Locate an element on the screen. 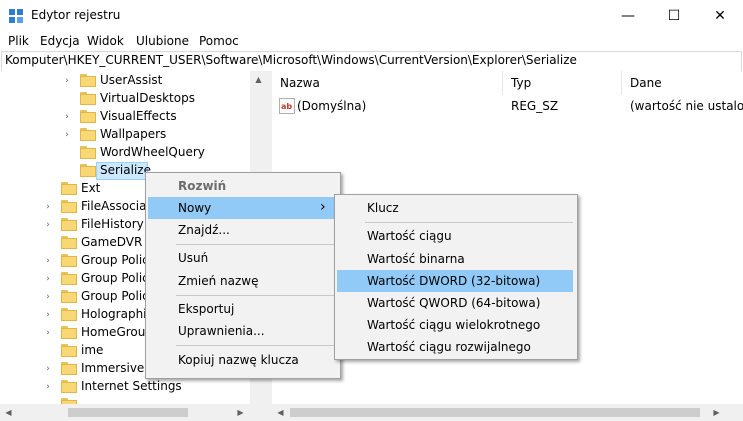  tree-item-serialize: Serialize is located at coordinates (125, 172).